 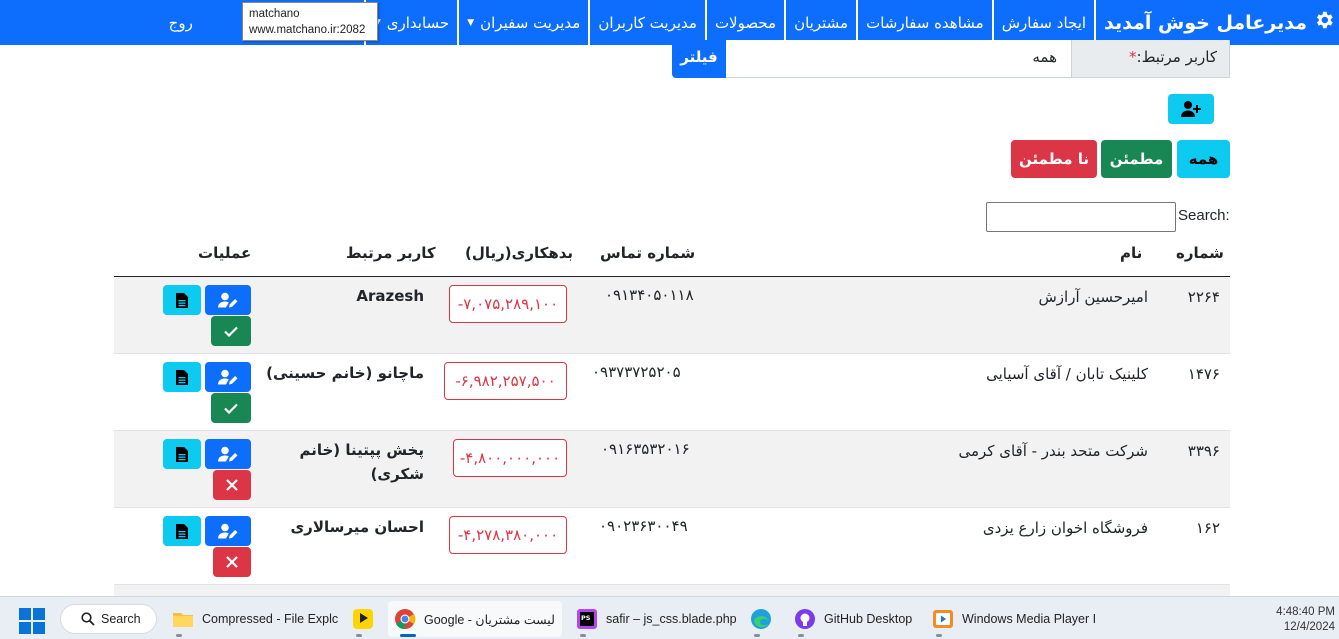 I want to click on row-related-user: احسان میرسالاری, so click(x=357, y=527).